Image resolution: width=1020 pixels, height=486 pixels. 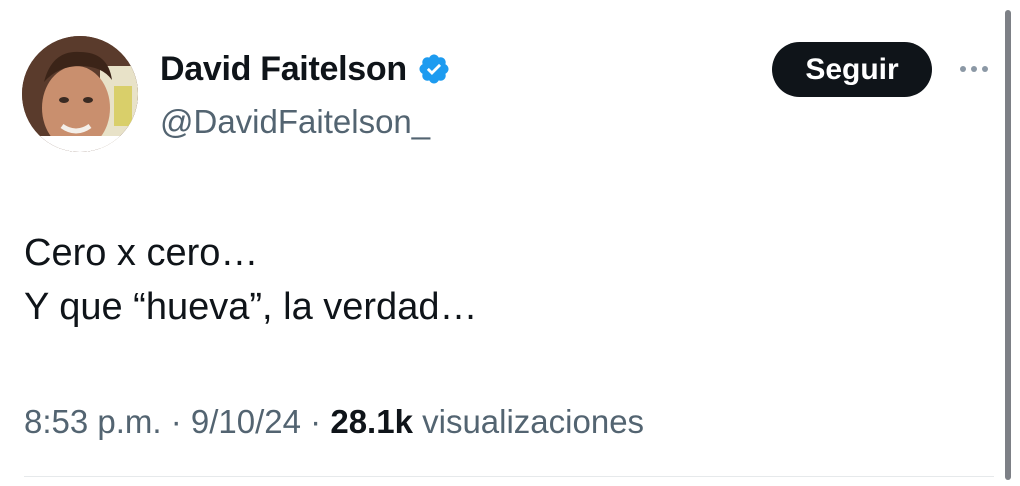 What do you see at coordinates (509, 476) in the screenshot?
I see `divider` at bounding box center [509, 476].